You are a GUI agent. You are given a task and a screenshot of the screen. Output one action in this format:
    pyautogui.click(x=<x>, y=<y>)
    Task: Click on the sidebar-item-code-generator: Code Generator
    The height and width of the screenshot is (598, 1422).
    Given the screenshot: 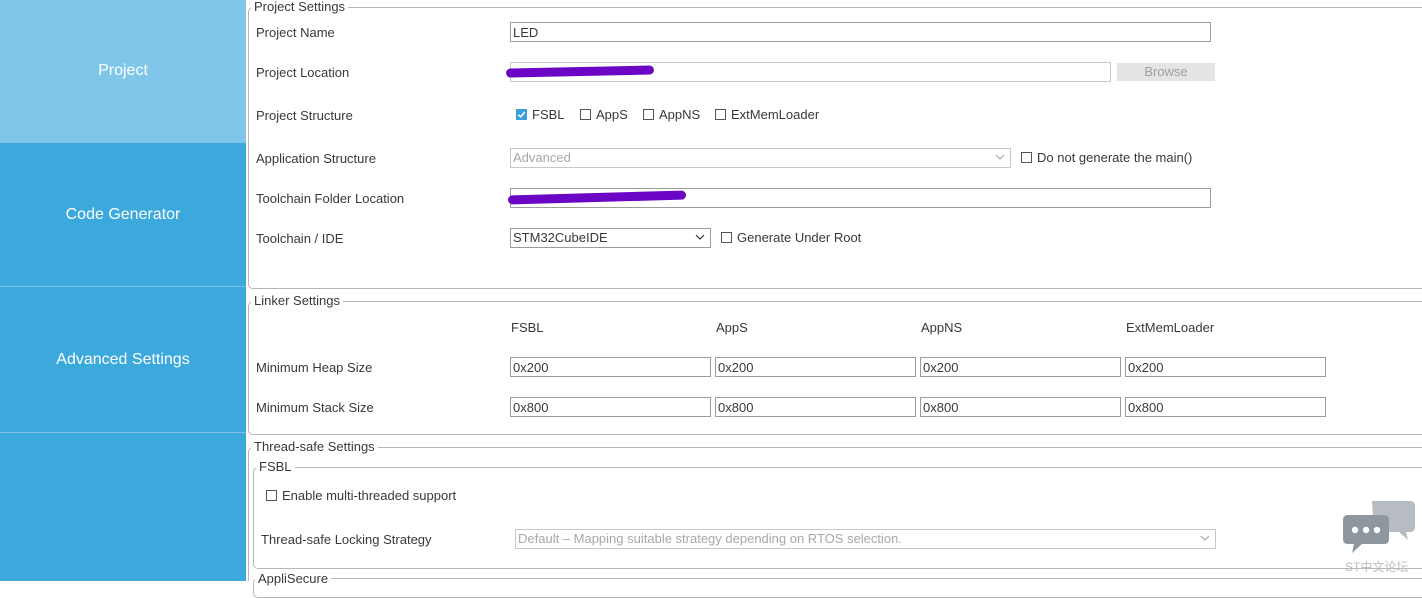 What is the action you would take?
    pyautogui.click(x=123, y=215)
    